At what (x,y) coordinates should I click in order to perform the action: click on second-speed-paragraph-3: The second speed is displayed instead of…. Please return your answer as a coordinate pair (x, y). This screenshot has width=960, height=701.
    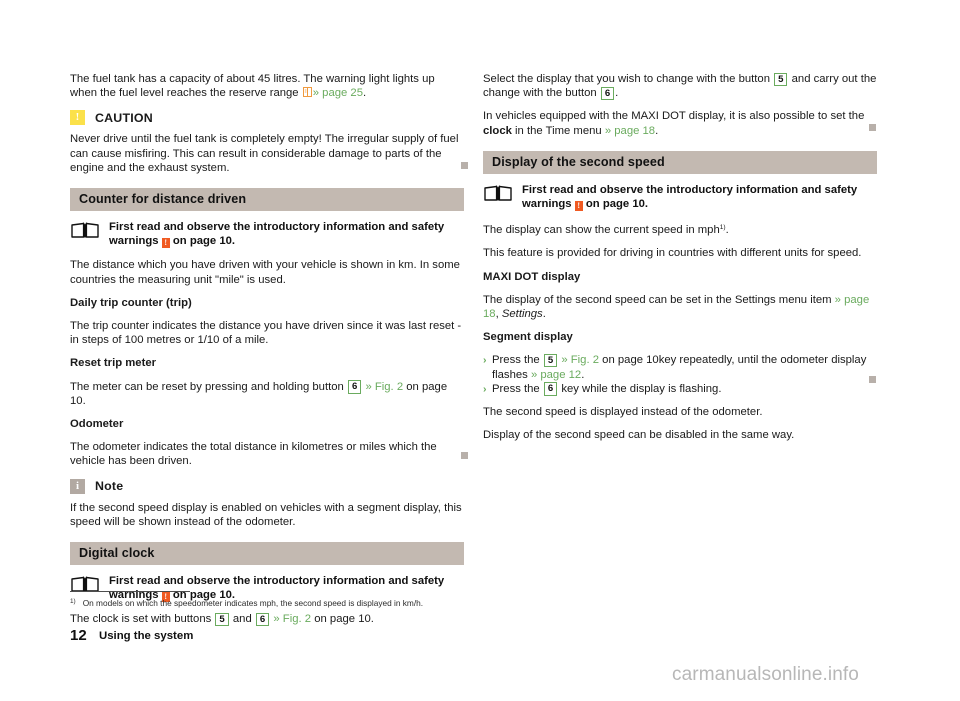
    Looking at the image, I should click on (623, 412).